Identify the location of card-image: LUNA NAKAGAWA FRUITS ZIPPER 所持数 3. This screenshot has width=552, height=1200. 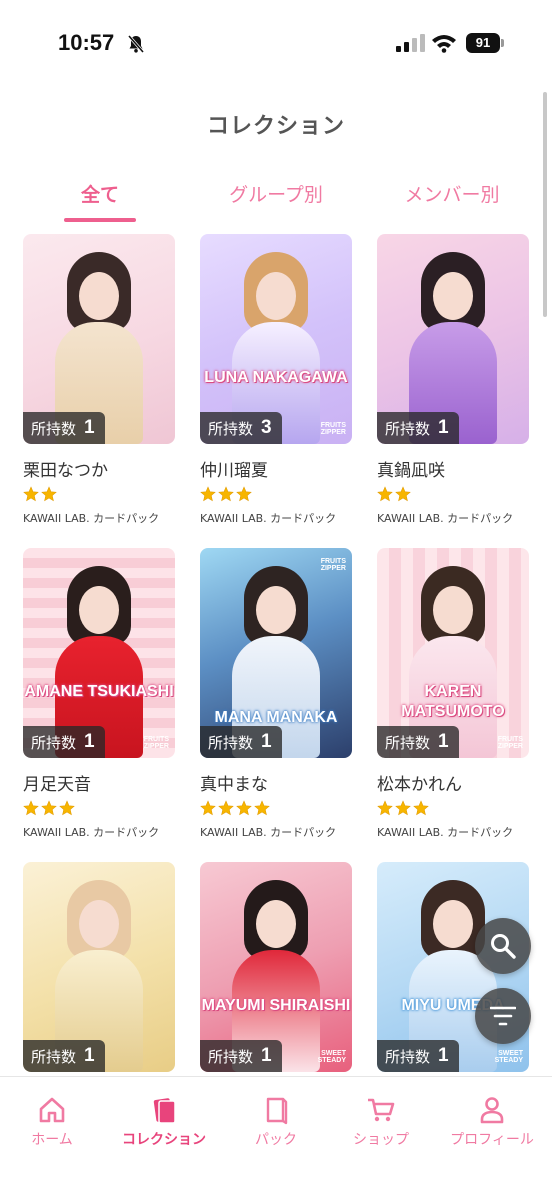
(276, 339).